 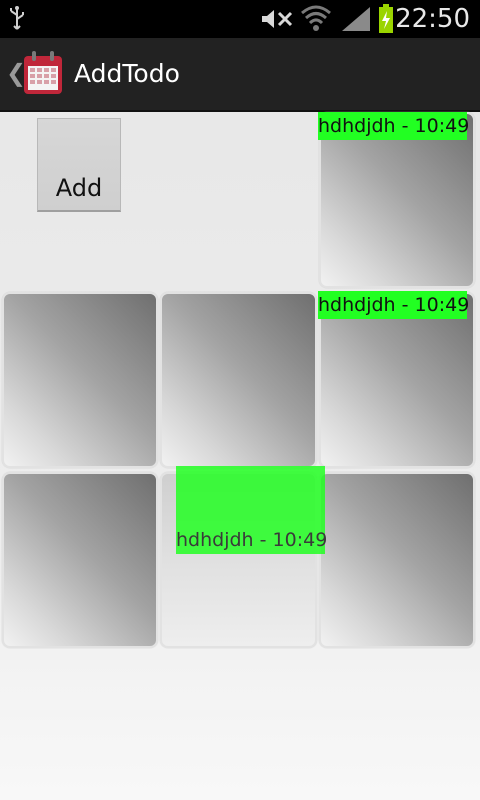 What do you see at coordinates (240, 19) in the screenshot?
I see `status-bar: 22:50` at bounding box center [240, 19].